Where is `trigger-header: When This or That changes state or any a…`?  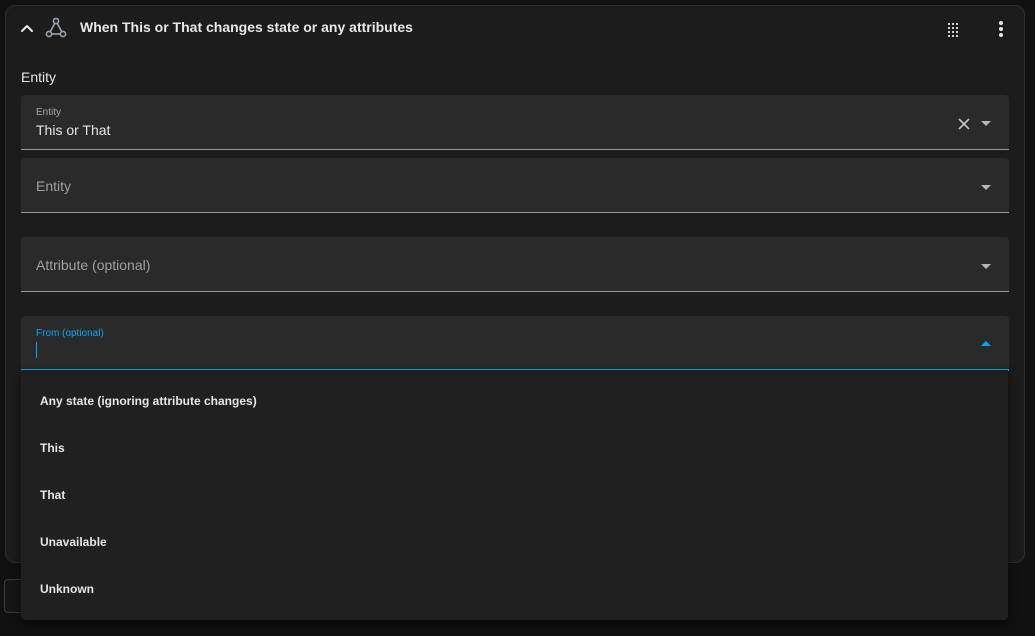 trigger-header: When This or That changes state or any a… is located at coordinates (515, 29).